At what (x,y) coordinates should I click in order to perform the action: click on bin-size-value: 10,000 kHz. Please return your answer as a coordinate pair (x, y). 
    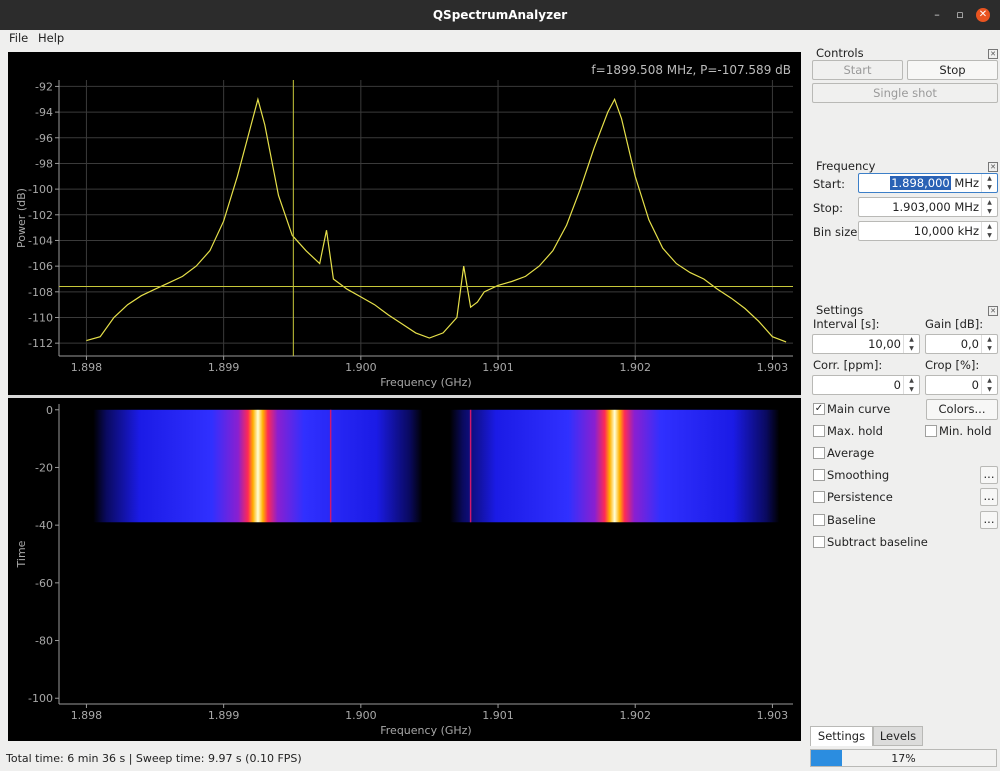
    Looking at the image, I should click on (946, 231).